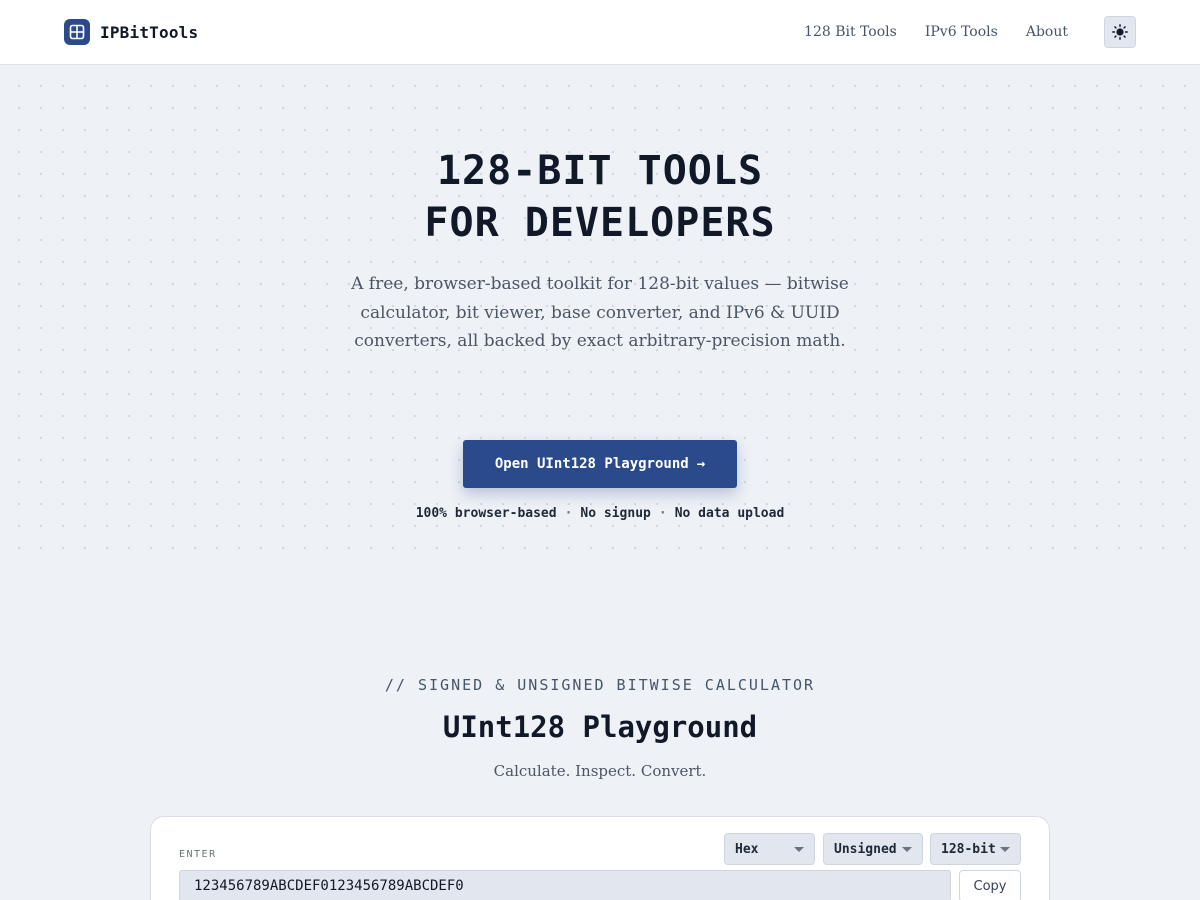 This screenshot has width=1200, height=900. I want to click on bit-width-select-value: 128-bit, so click(968, 849).